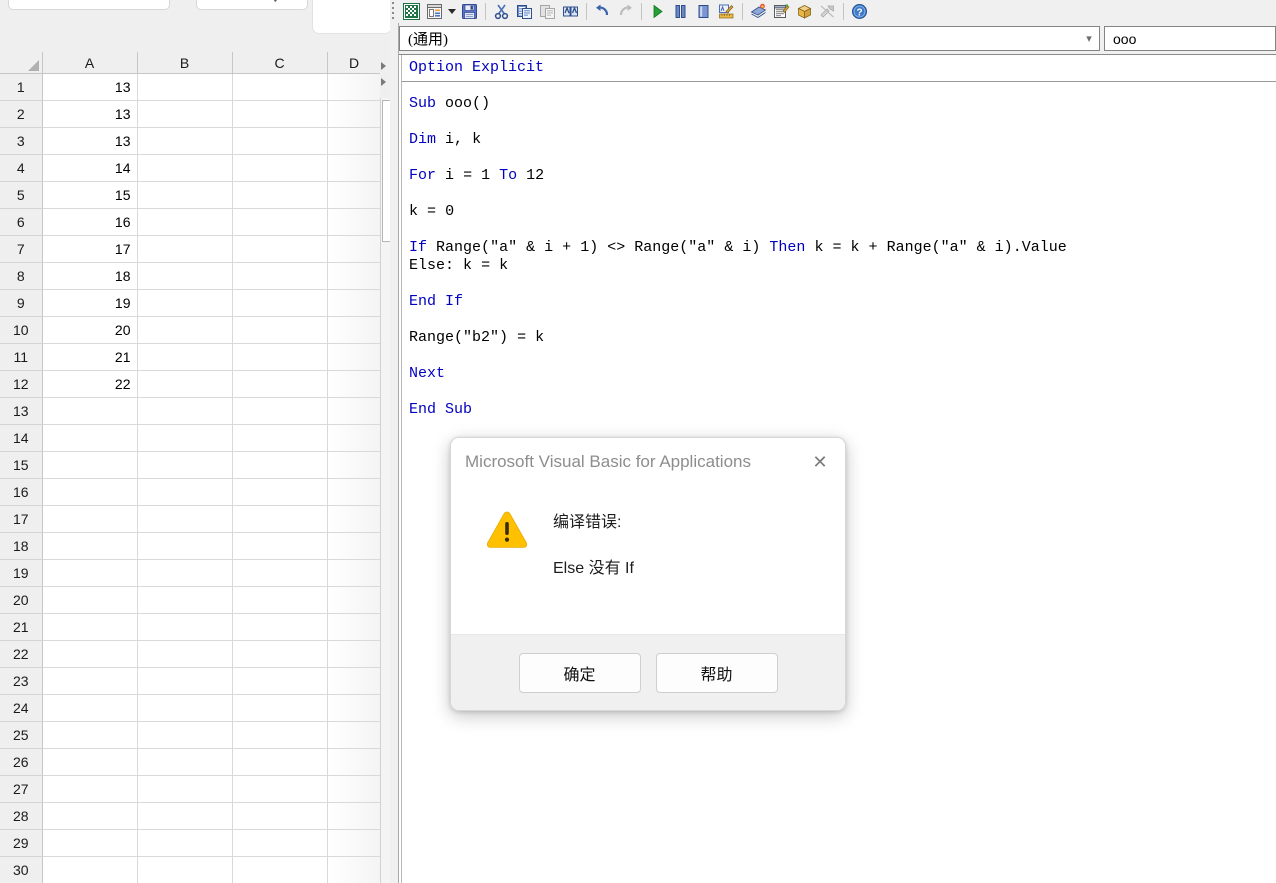 Image resolution: width=1276 pixels, height=883 pixels. What do you see at coordinates (354, 762) in the screenshot?
I see `grid-cell-d26` at bounding box center [354, 762].